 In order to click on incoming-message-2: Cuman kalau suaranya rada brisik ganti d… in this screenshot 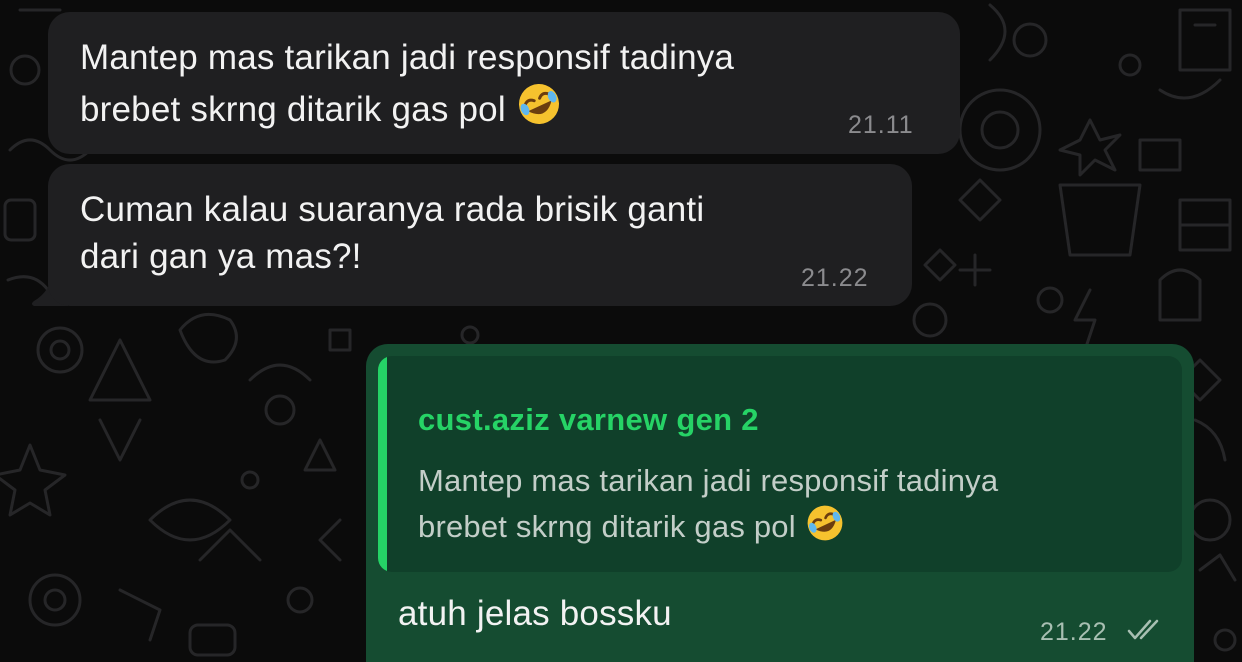, I will do `click(480, 235)`.